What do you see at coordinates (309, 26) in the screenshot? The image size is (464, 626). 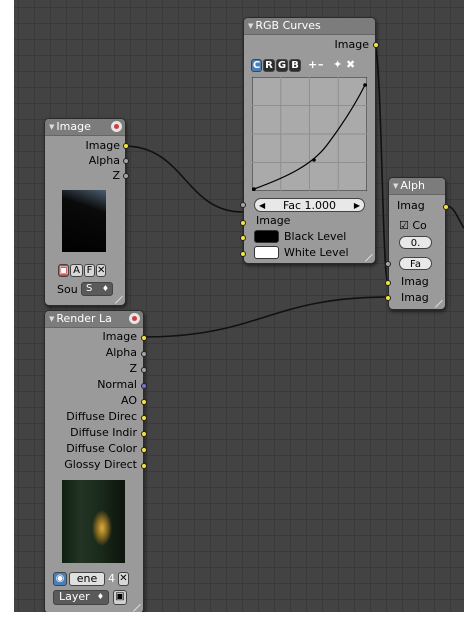 I see `rgb-curves-header: ▼ RGB Curves` at bounding box center [309, 26].